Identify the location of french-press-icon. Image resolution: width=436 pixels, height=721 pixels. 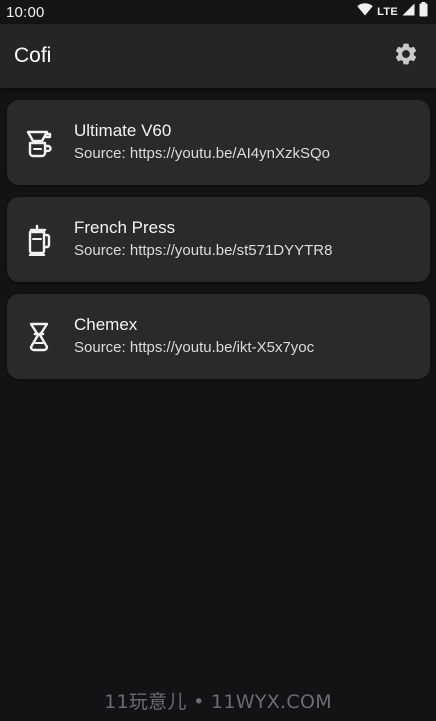
(37, 239).